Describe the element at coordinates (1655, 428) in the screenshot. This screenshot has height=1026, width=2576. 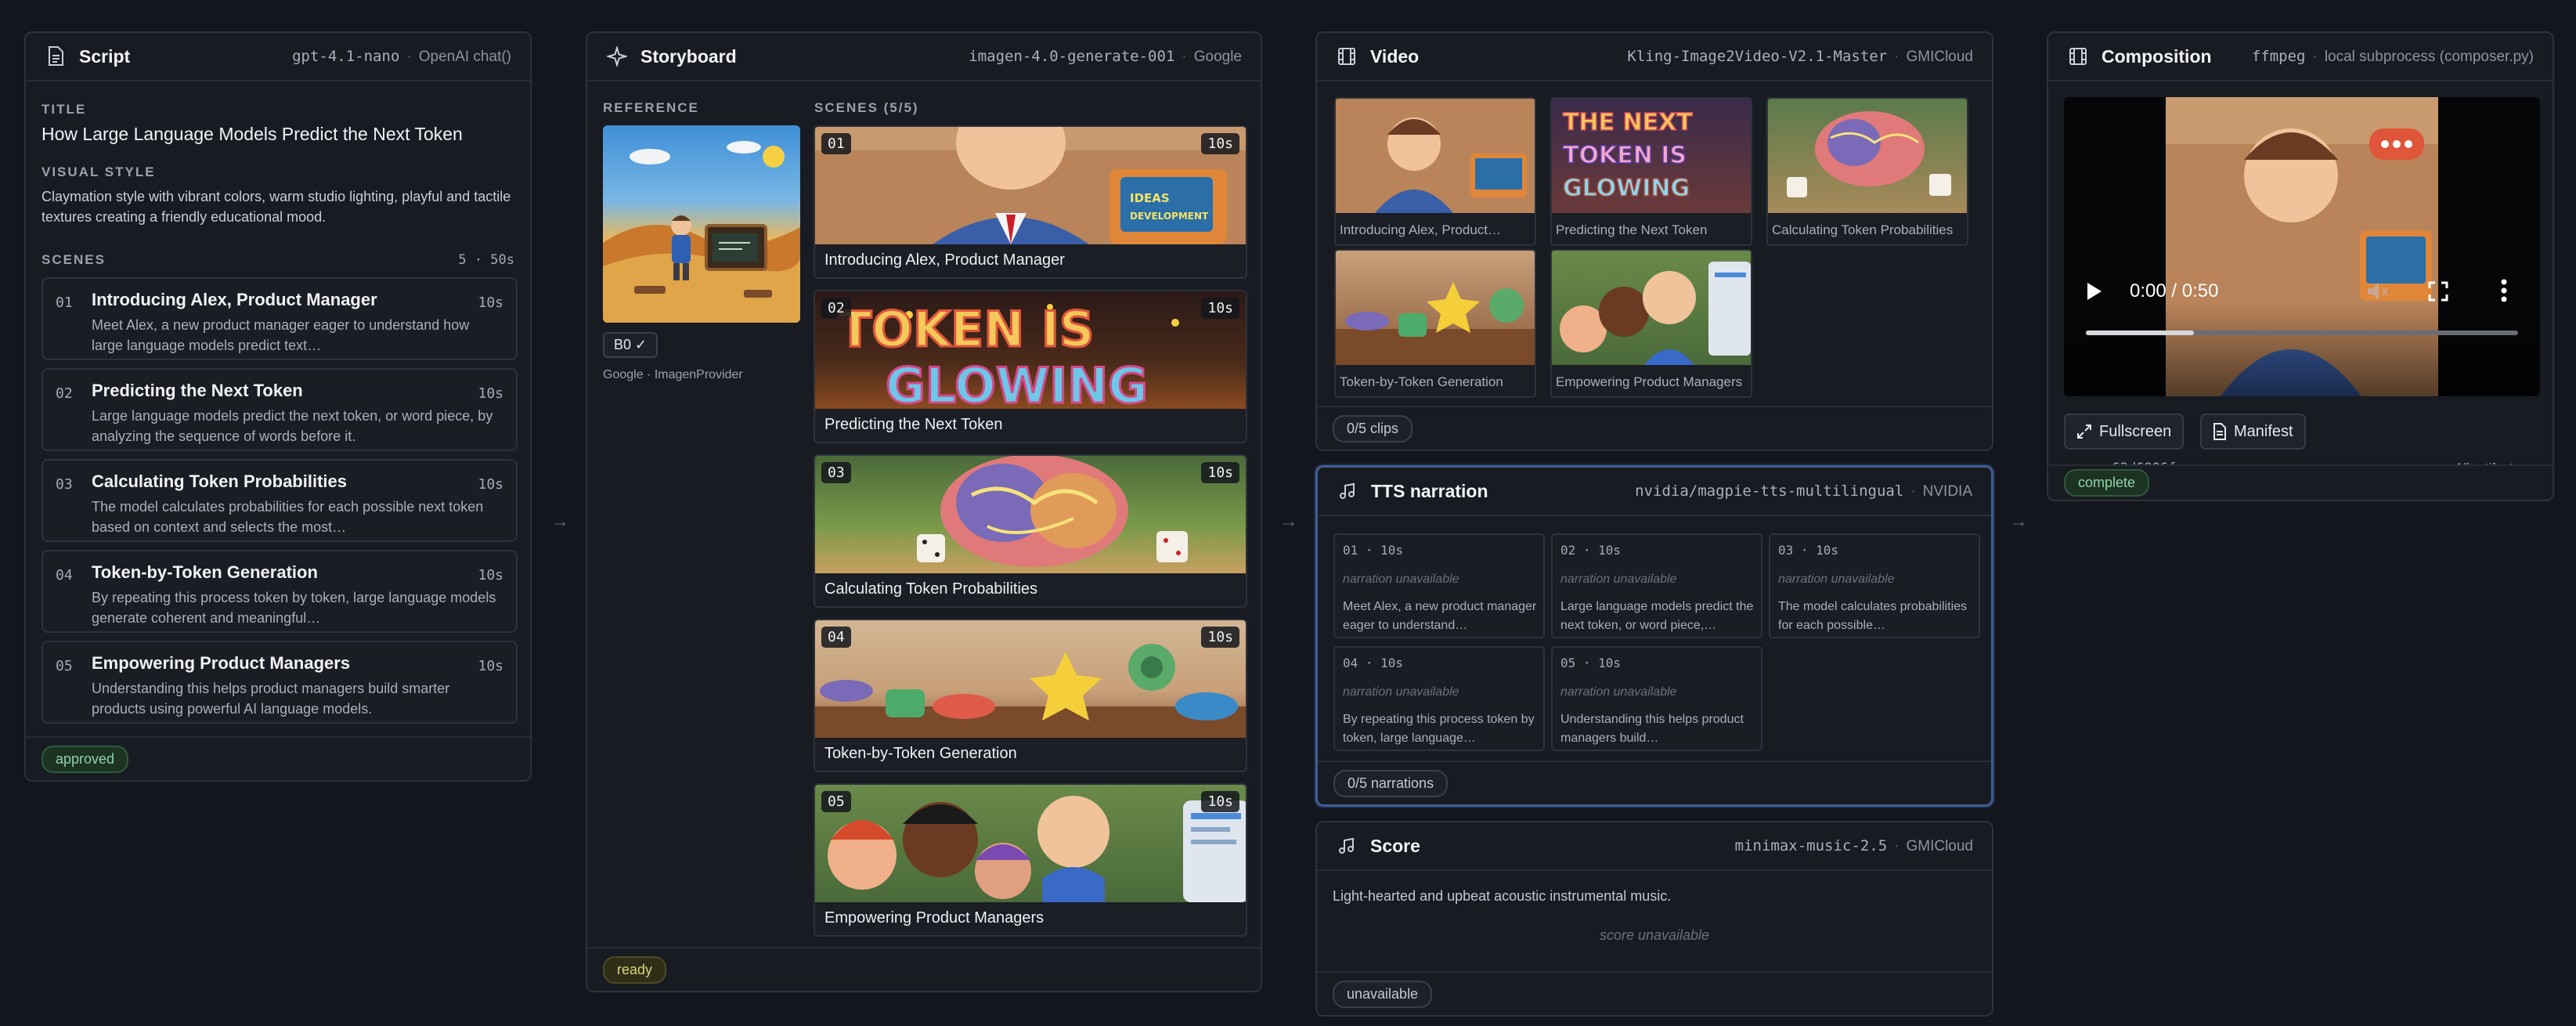
I see `video-footer: 0/5 clips` at that location.